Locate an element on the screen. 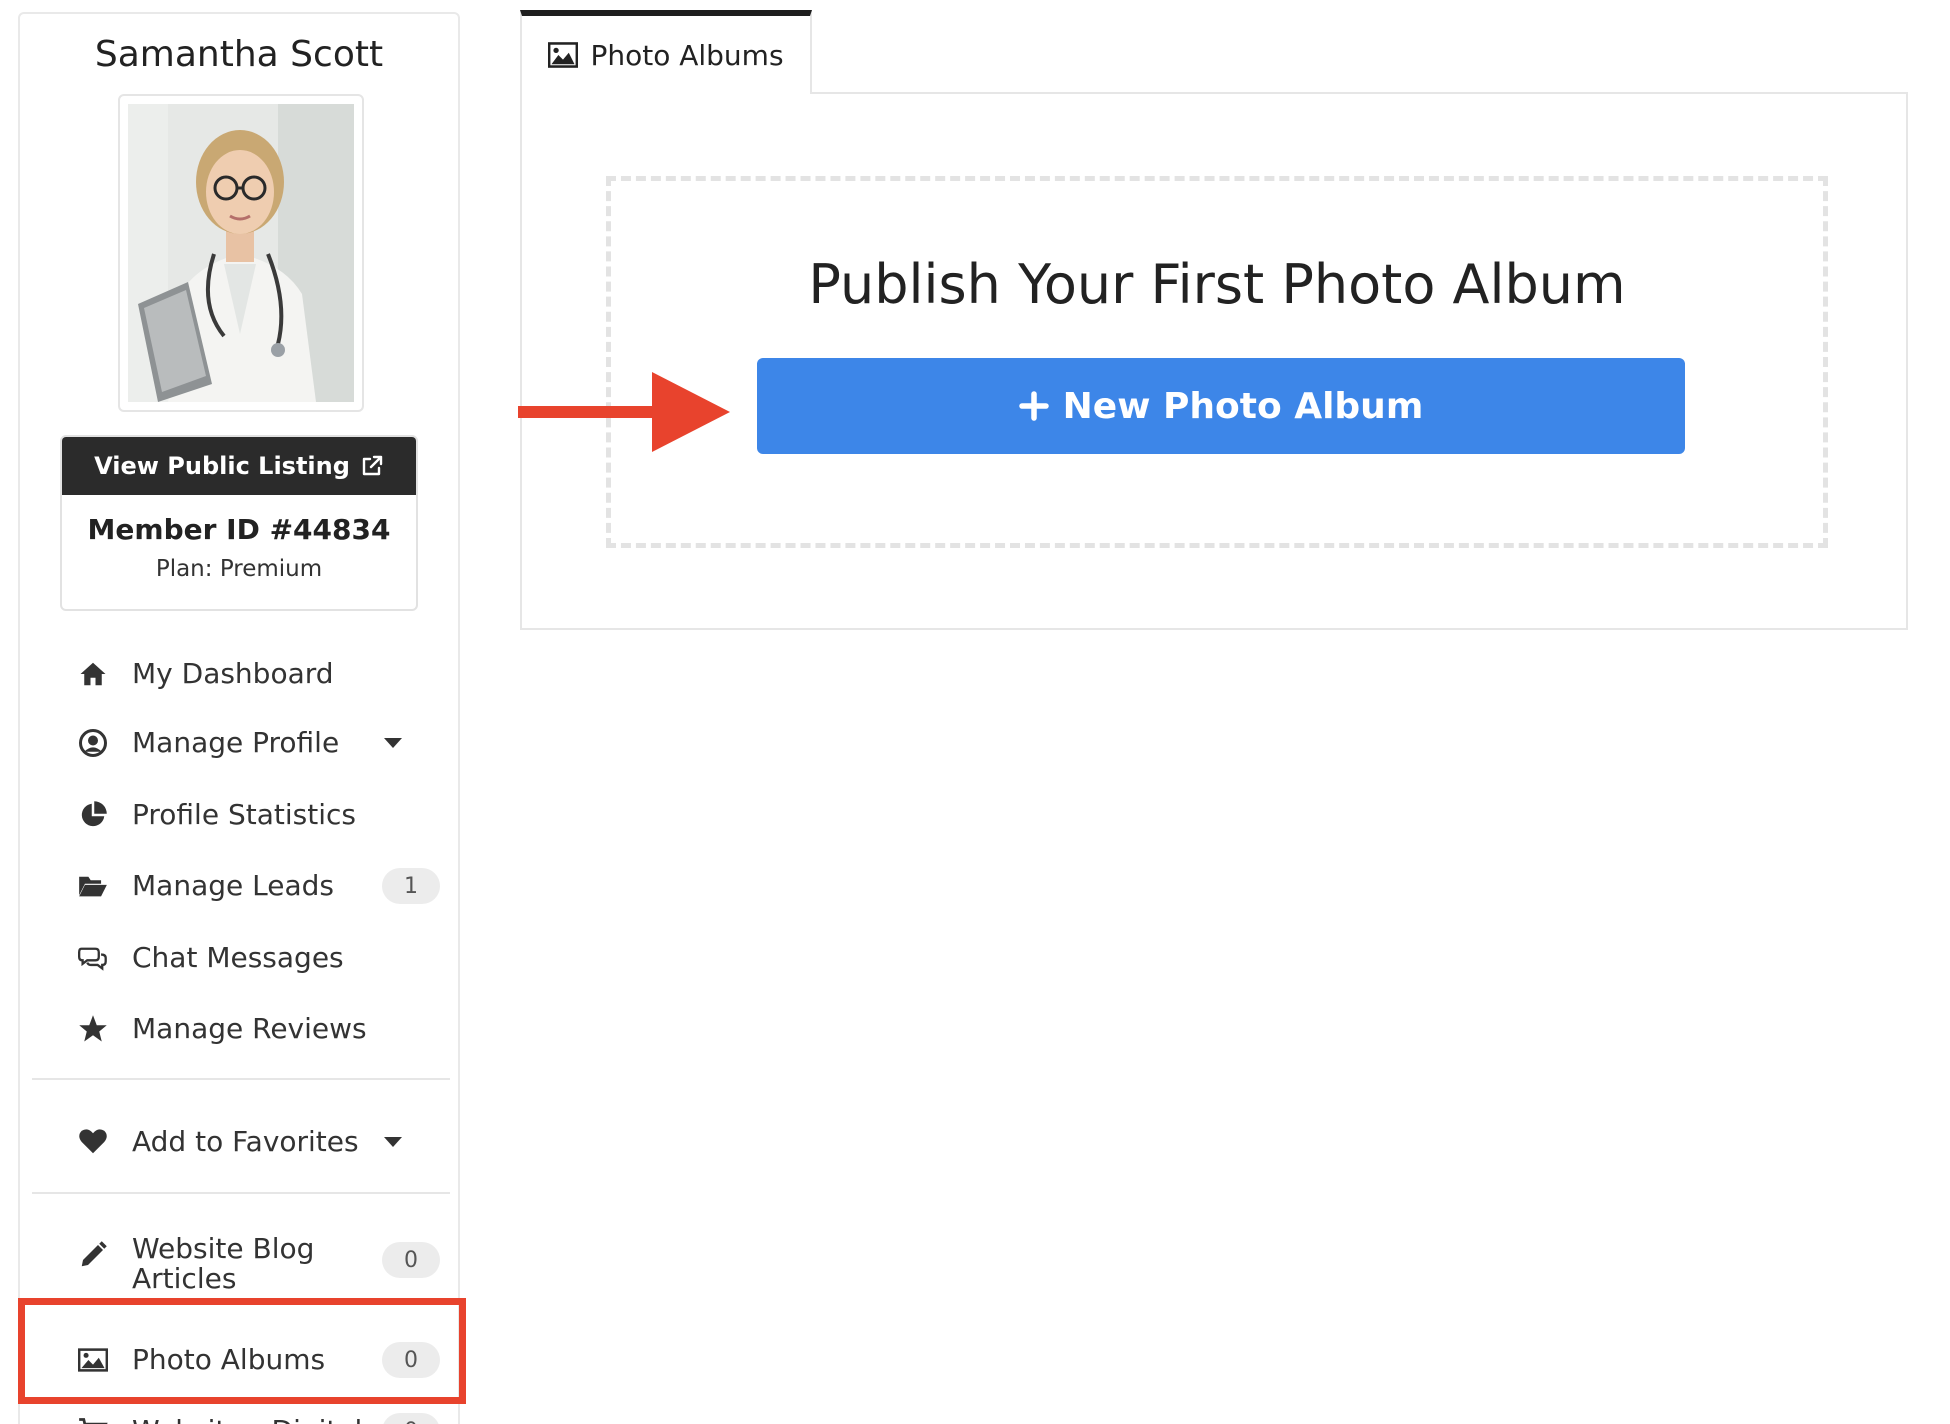 Image resolution: width=1950 pixels, height=1424 pixels. sidebar-item-website-blog-articles: Website Blog Articles 0 is located at coordinates (258, 1270).